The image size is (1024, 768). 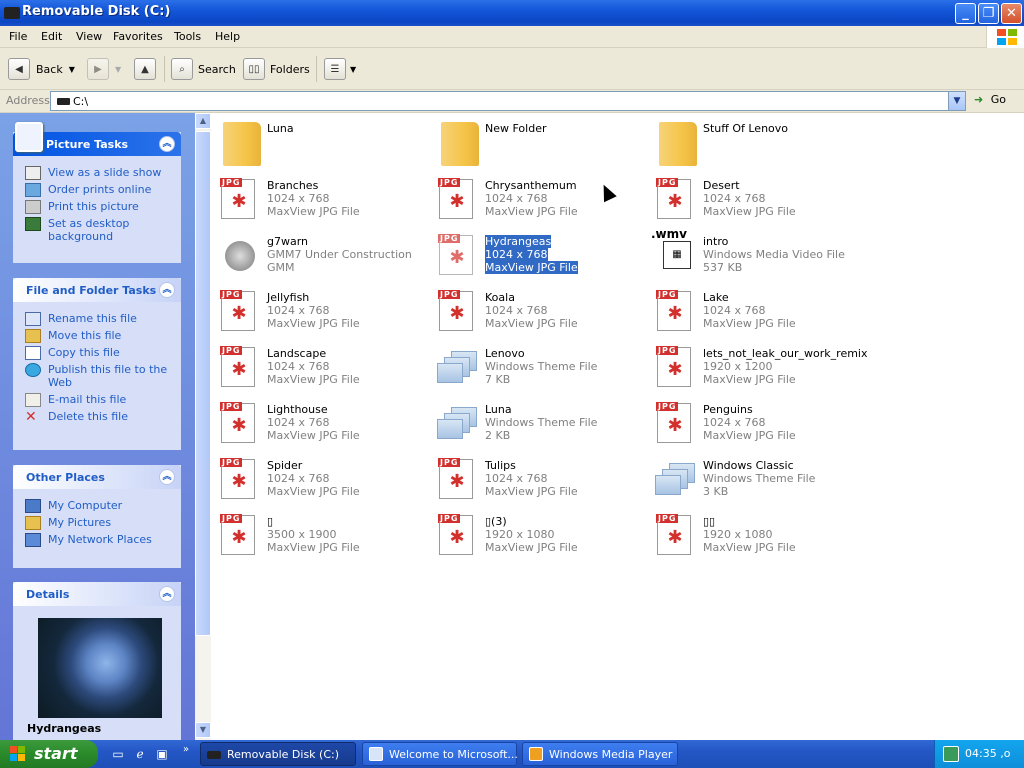 I want to click on network-tray-icon, so click(x=951, y=754).